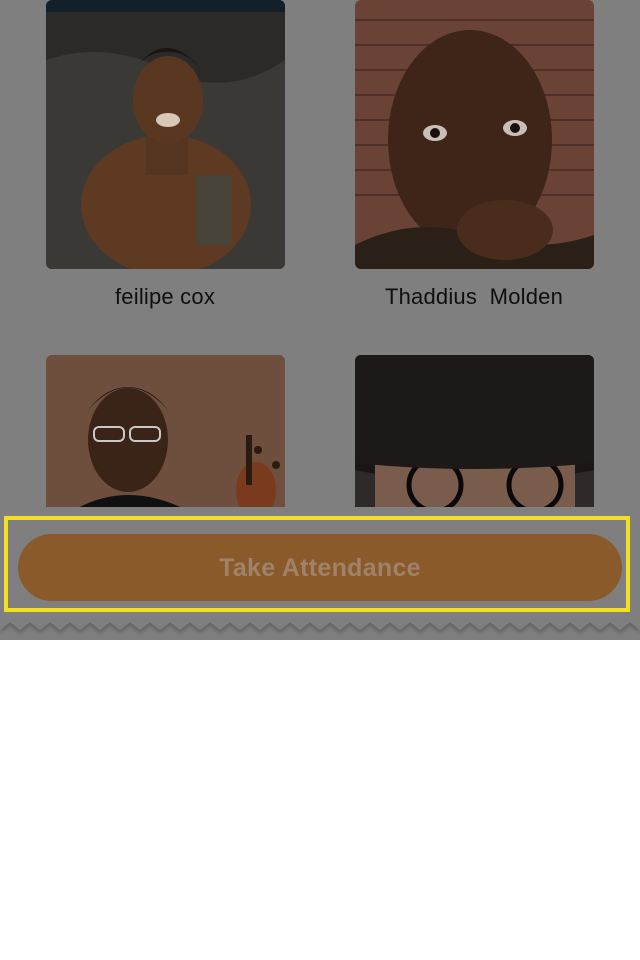 This screenshot has height=960, width=640. Describe the element at coordinates (165, 296) in the screenshot. I see `student-name: feilipe cox` at that location.